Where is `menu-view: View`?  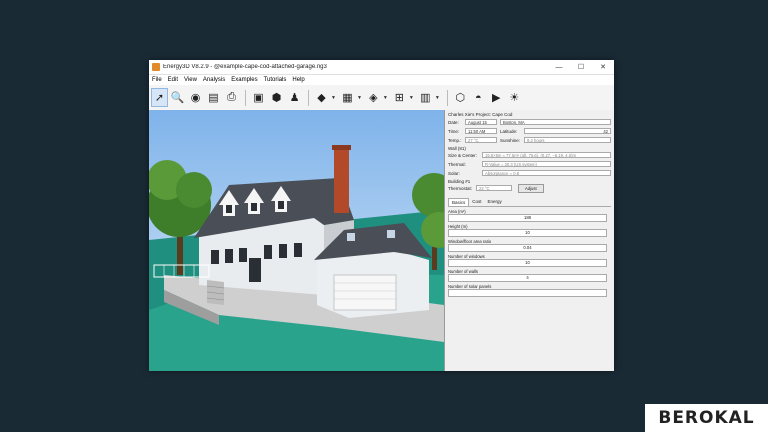 menu-view: View is located at coordinates (190, 80).